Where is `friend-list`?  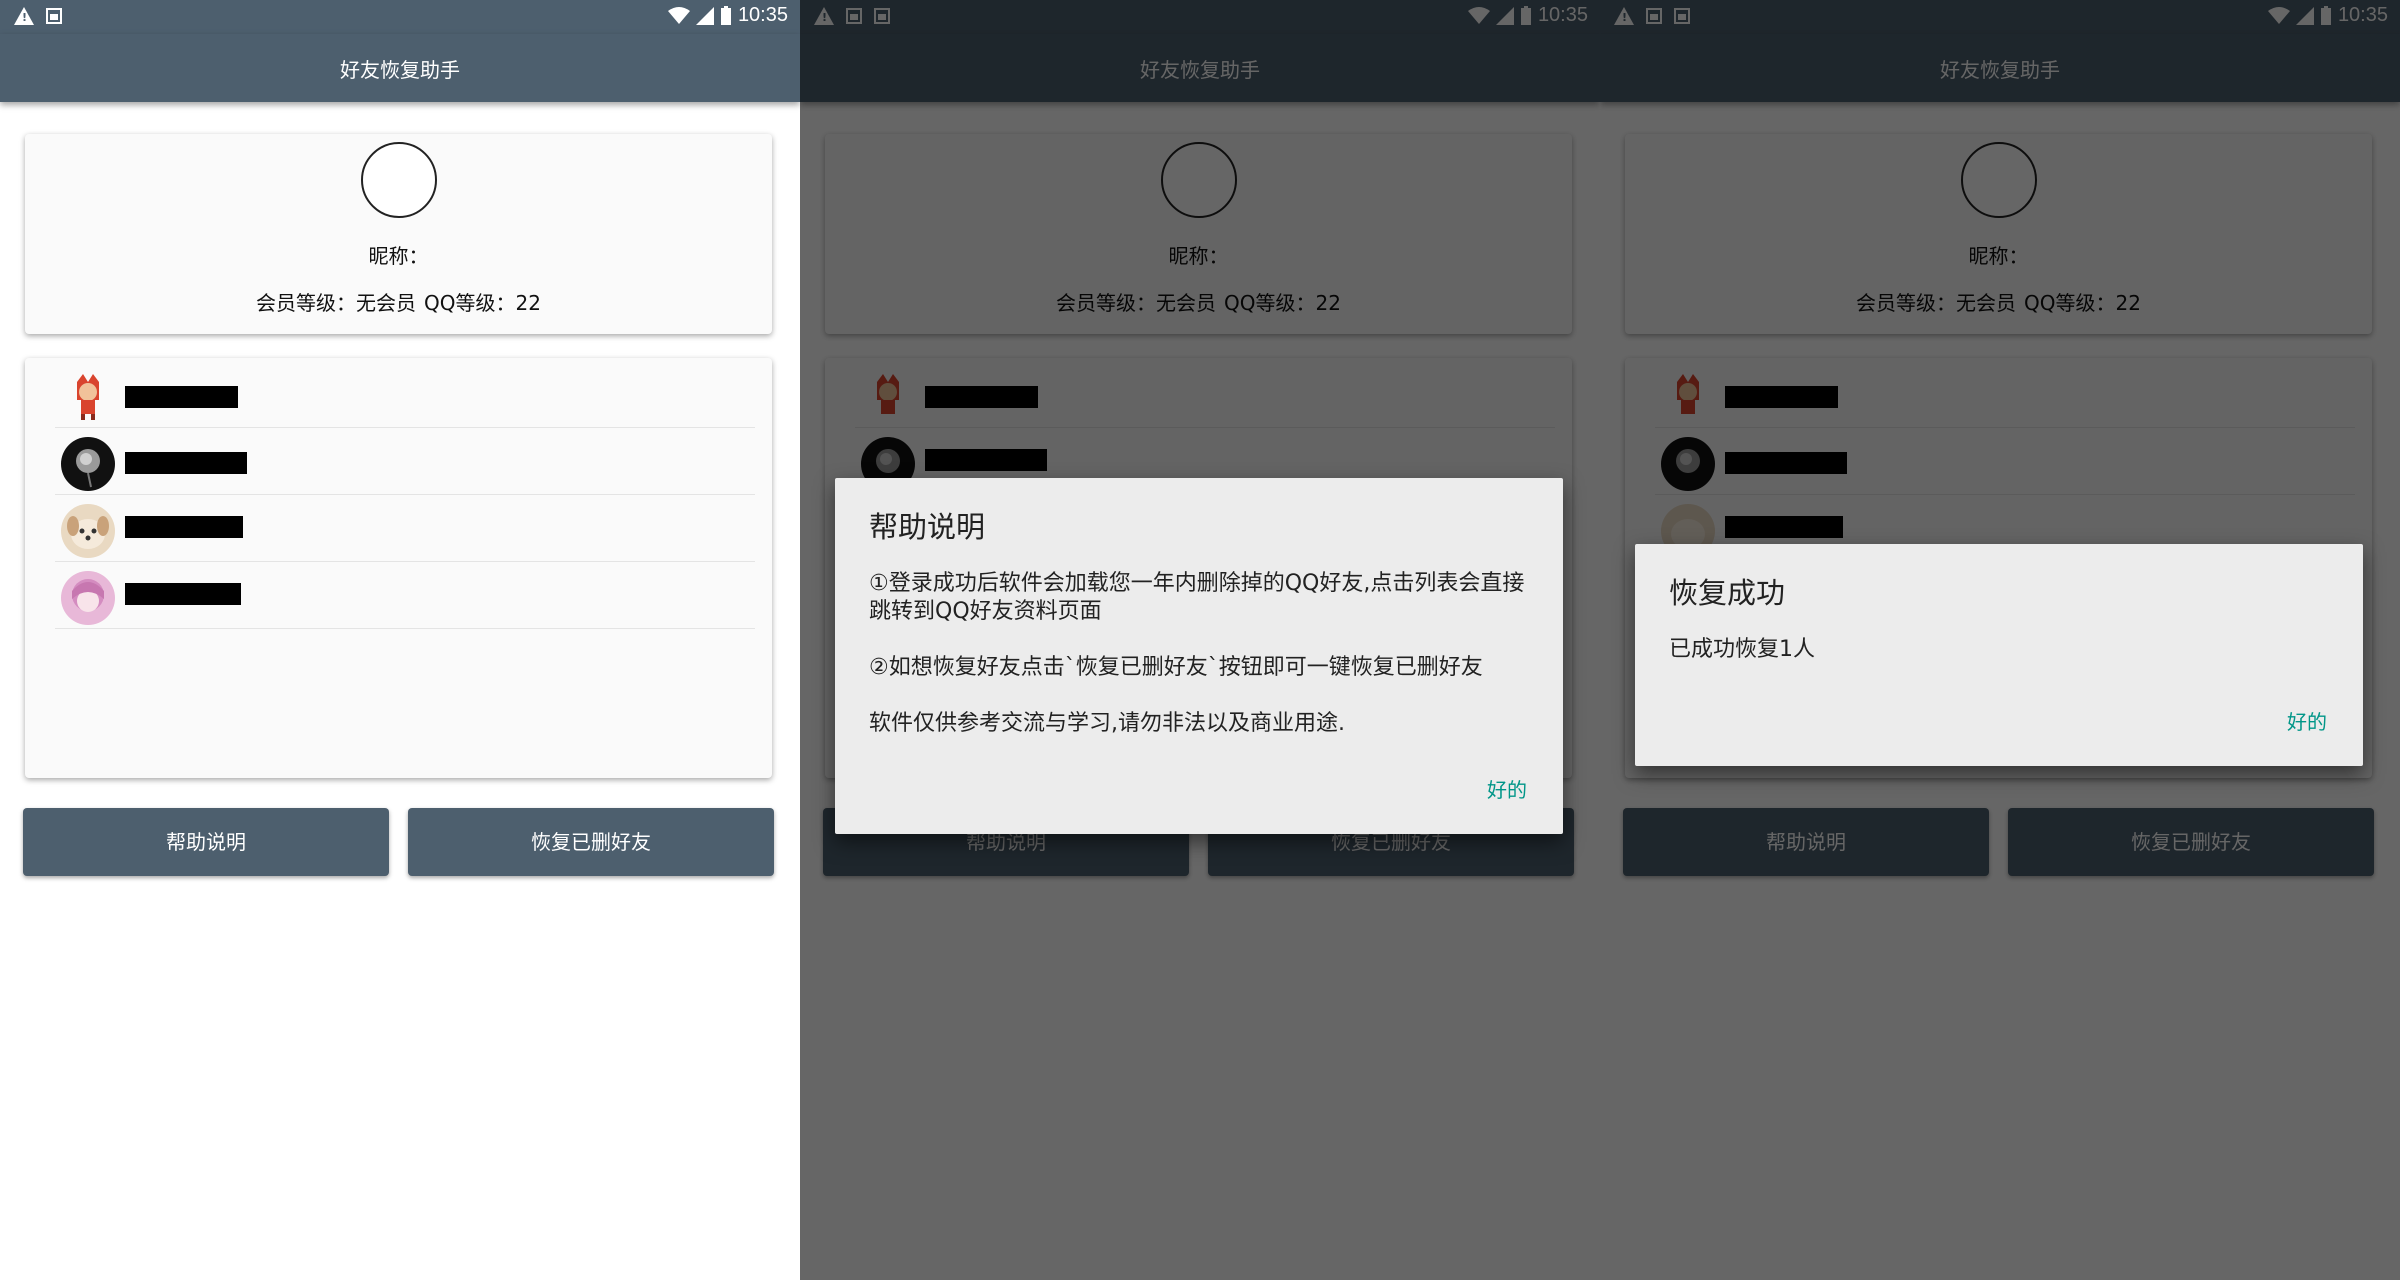 friend-list is located at coordinates (398, 568).